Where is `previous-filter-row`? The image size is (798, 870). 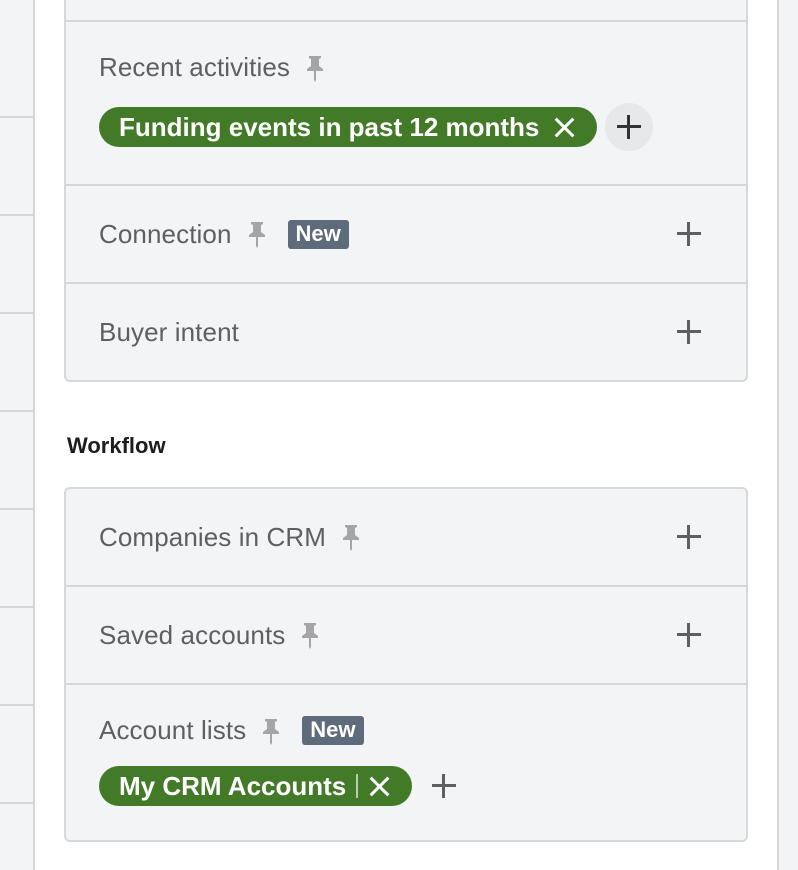 previous-filter-row is located at coordinates (406, 10).